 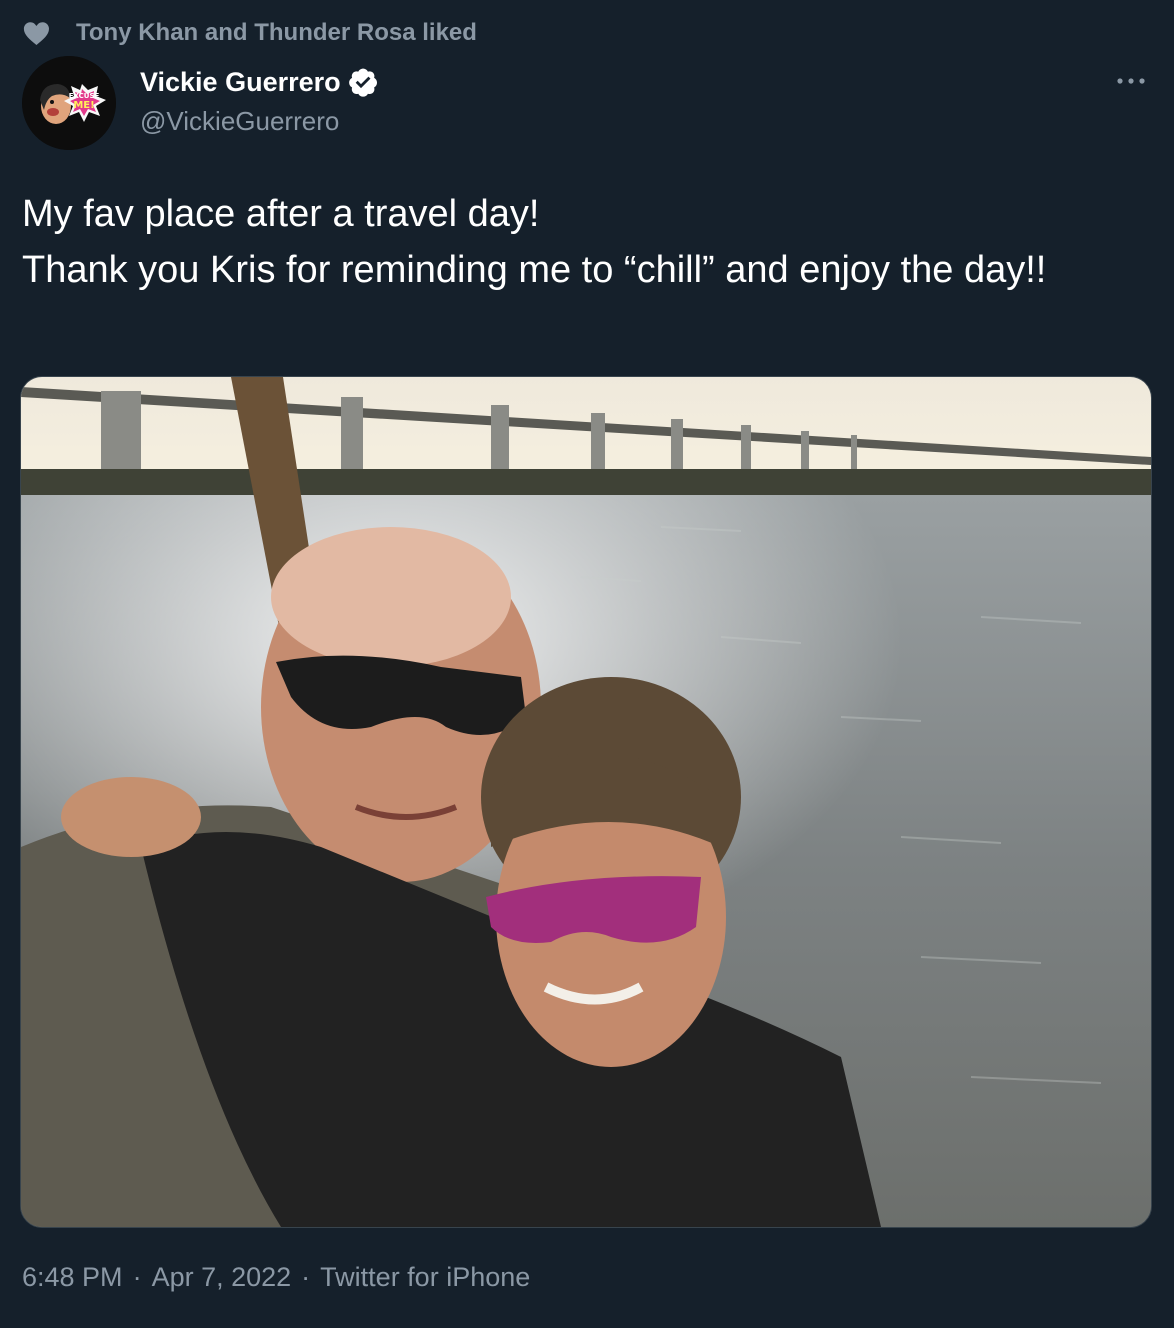 I want to click on tweet-source: Twitter for iPhone, so click(x=425, y=1277).